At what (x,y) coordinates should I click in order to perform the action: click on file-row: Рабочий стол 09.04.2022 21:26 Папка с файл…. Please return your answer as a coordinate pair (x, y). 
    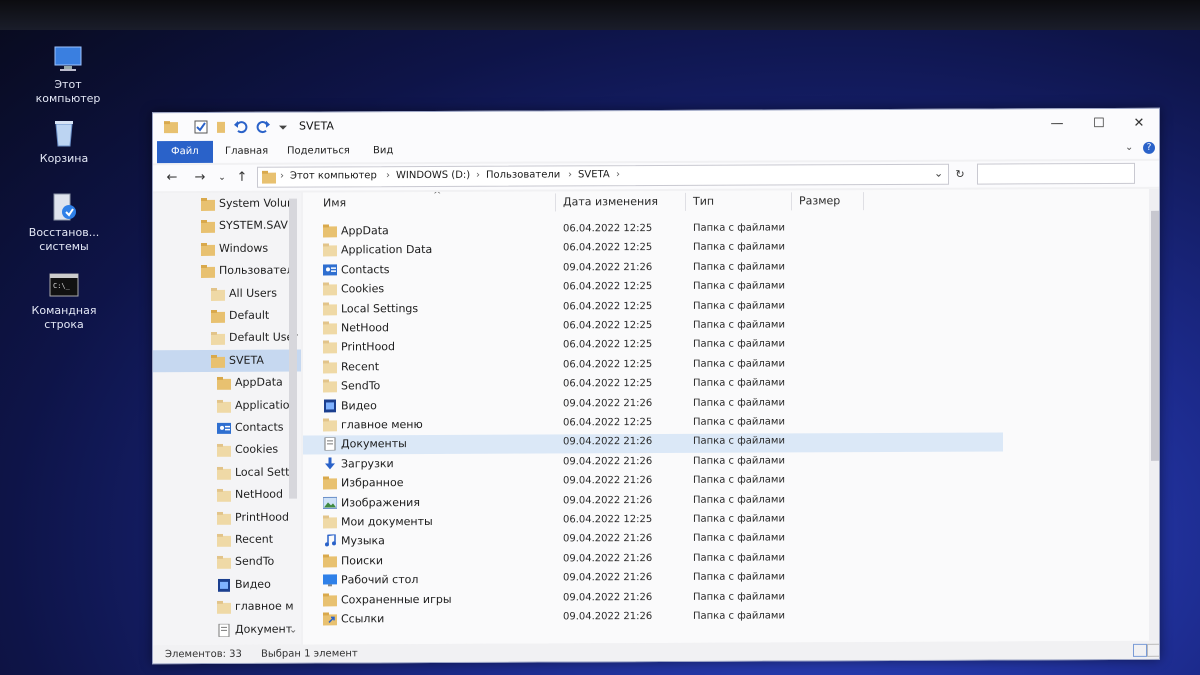
    Looking at the image, I should click on (653, 580).